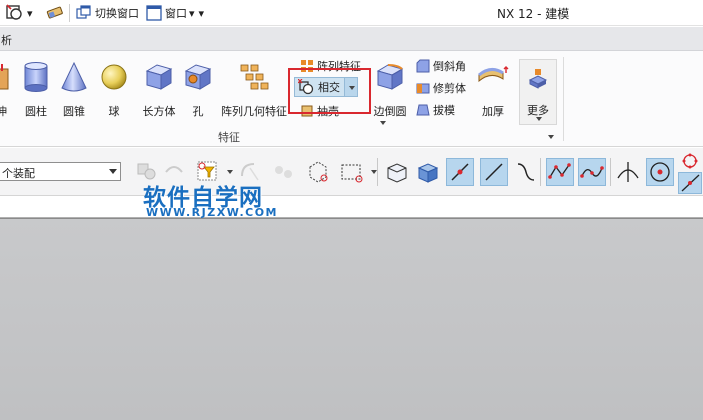  Describe the element at coordinates (351, 207) in the screenshot. I see `resource-strip` at that location.